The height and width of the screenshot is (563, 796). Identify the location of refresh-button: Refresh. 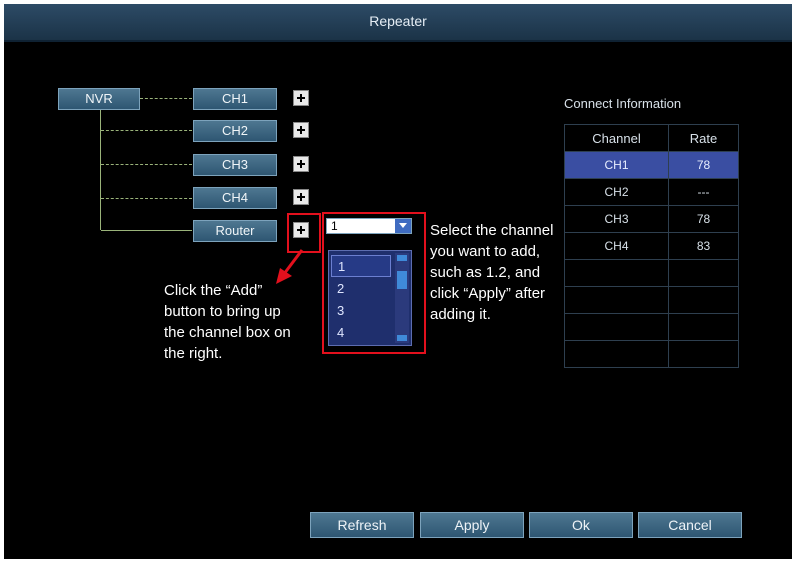
(362, 525).